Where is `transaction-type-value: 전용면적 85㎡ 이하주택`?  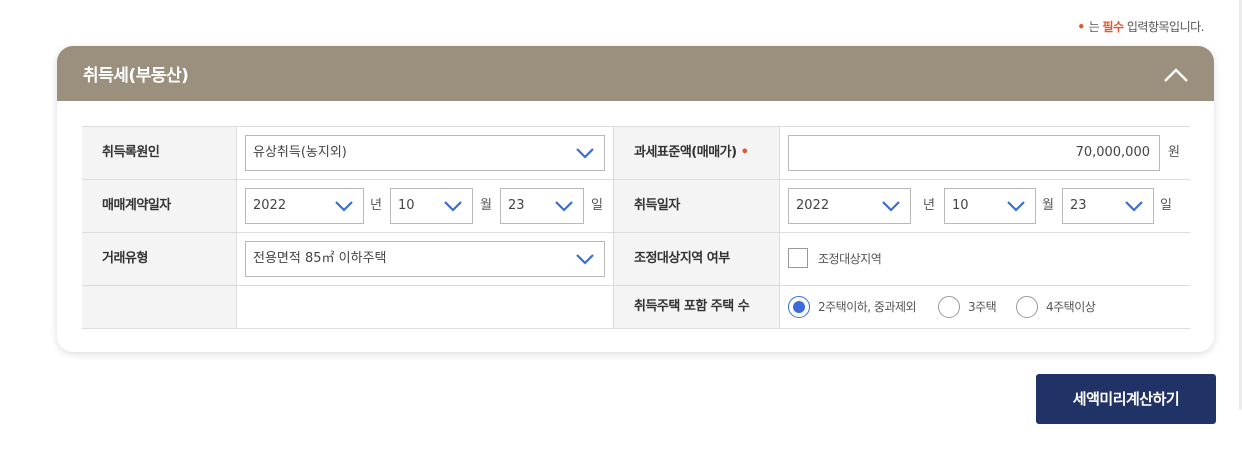
transaction-type-value: 전용면적 85㎡ 이하주택 is located at coordinates (320, 258).